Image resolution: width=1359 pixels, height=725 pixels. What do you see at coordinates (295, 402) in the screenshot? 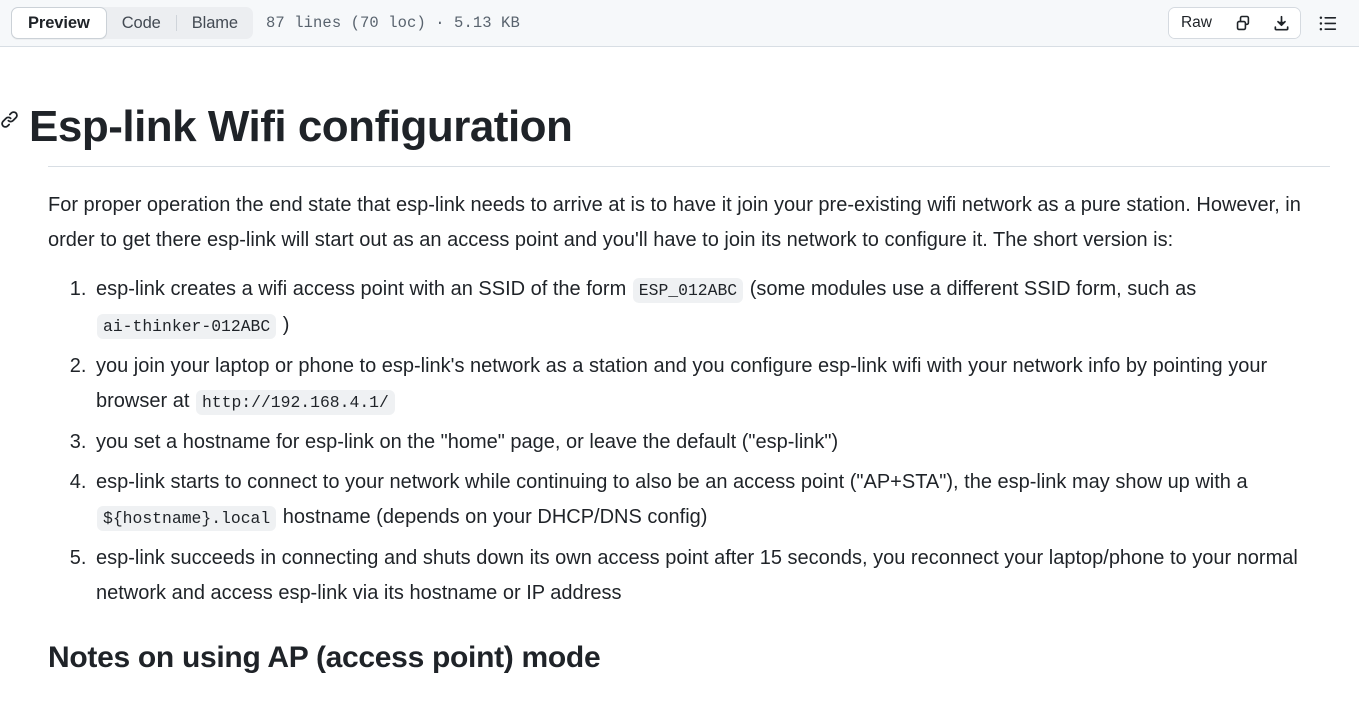
I see `inline-code: http://192.168.4.1/` at bounding box center [295, 402].